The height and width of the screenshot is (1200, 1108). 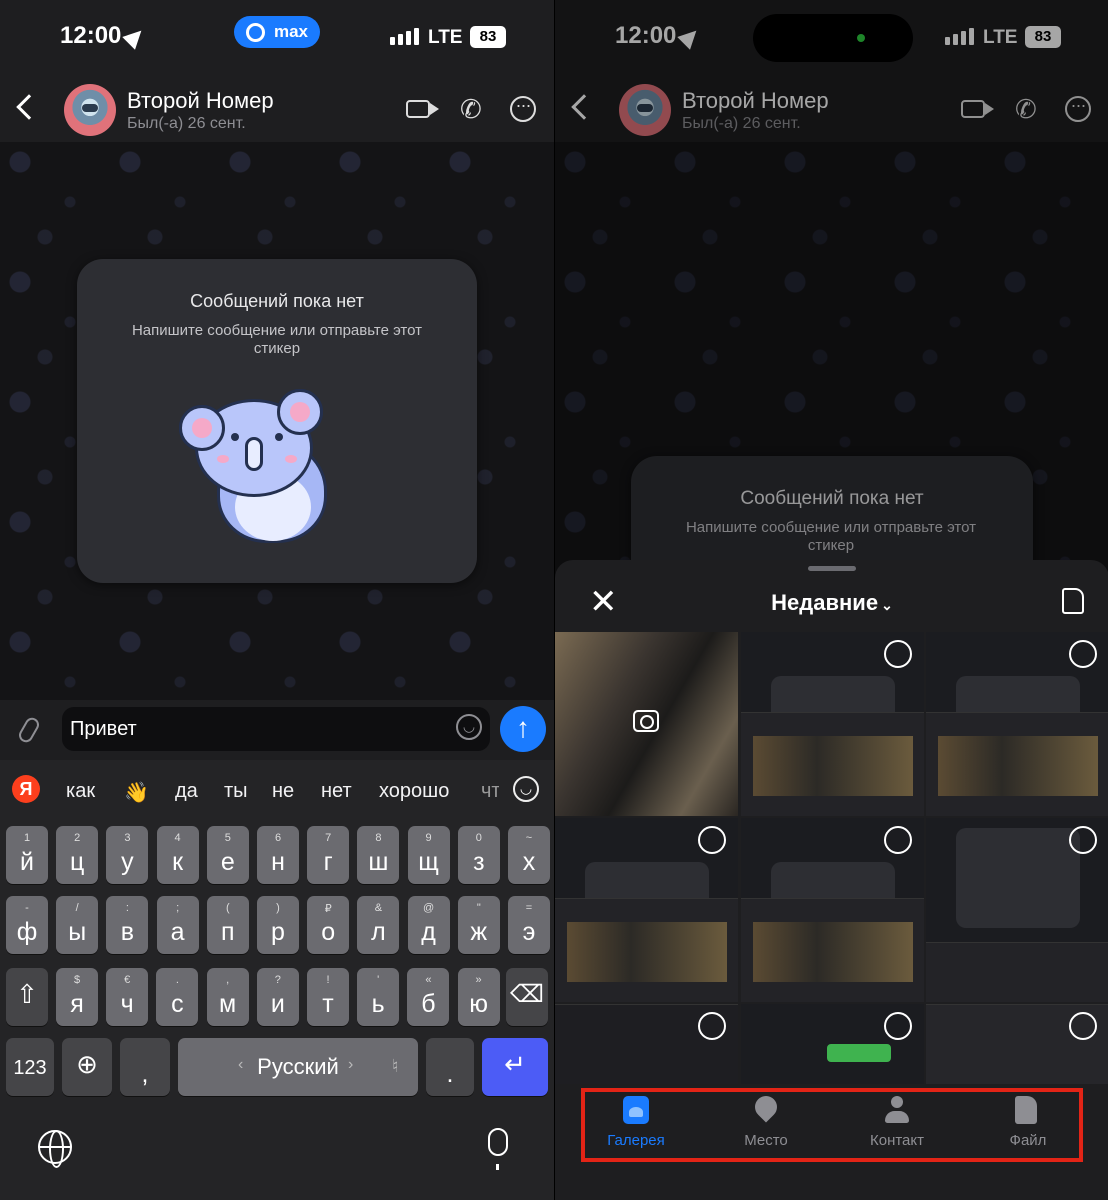 What do you see at coordinates (77, 1004) in the screenshot?
I see `key-label: я` at bounding box center [77, 1004].